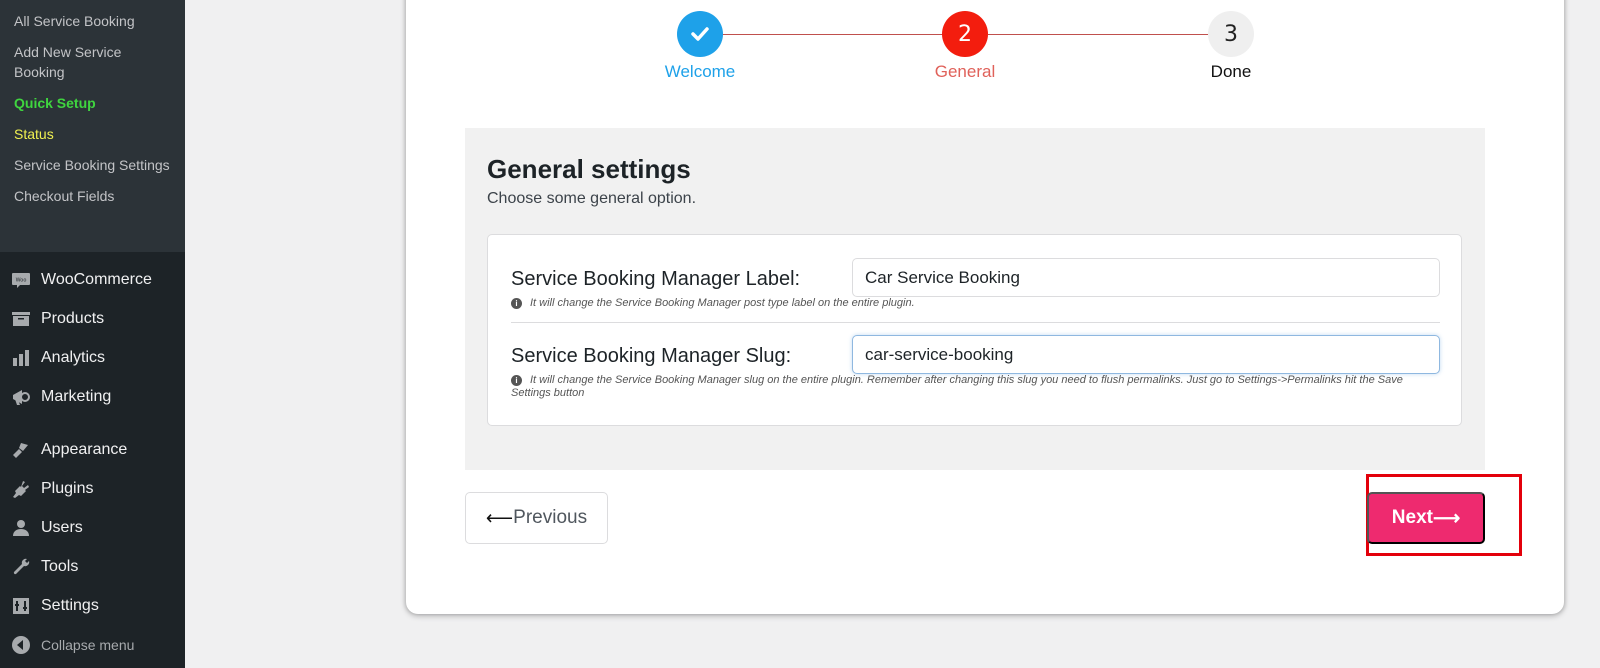 The width and height of the screenshot is (1600, 668). I want to click on collapse-icon, so click(21, 645).